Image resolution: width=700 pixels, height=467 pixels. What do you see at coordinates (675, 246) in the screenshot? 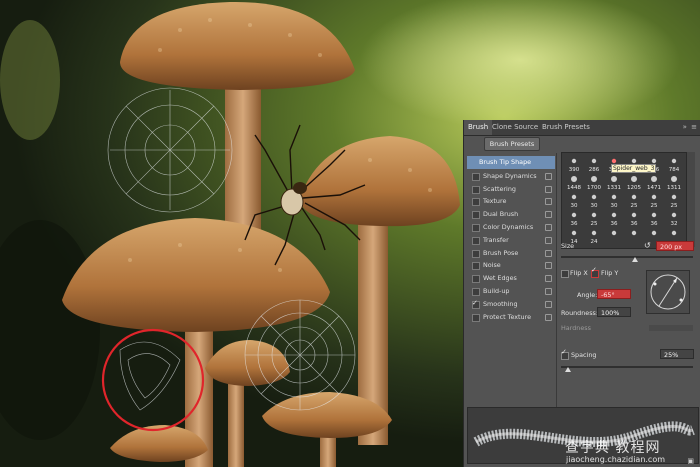
I see `size-field: 200 px` at bounding box center [675, 246].